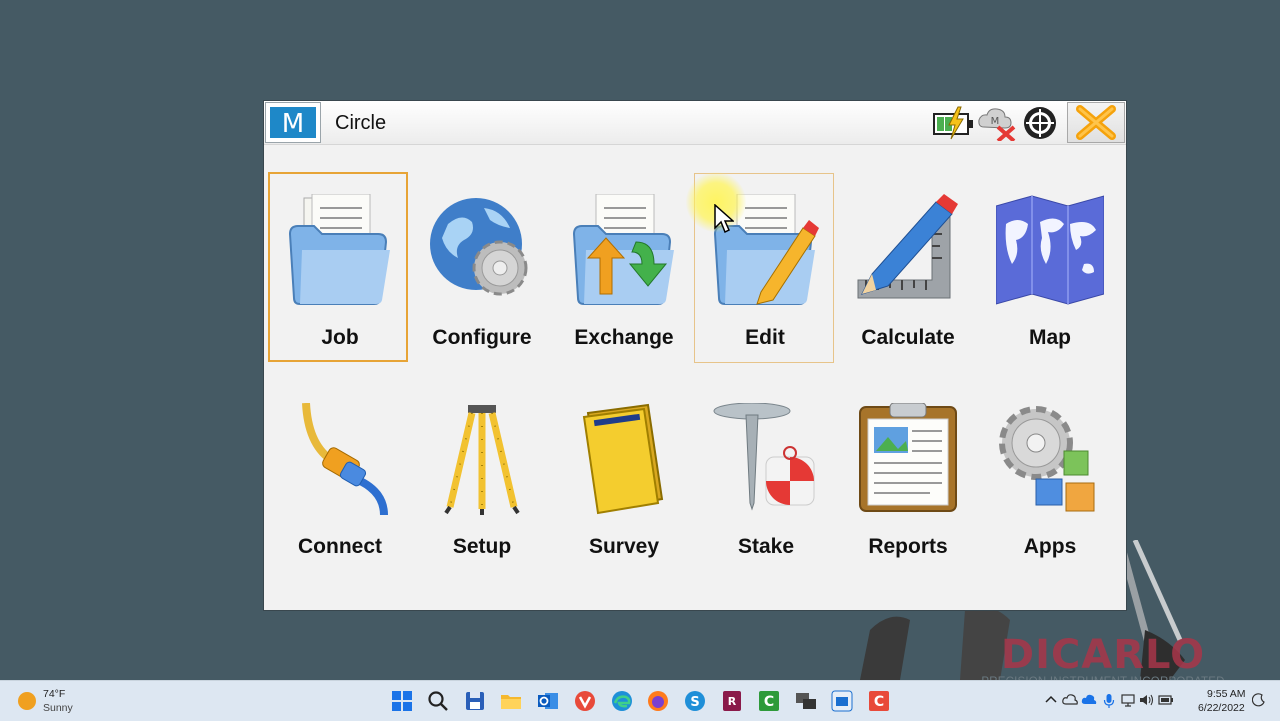 The image size is (1280, 721). What do you see at coordinates (907, 246) in the screenshot?
I see `pencil-ruler-icon` at bounding box center [907, 246].